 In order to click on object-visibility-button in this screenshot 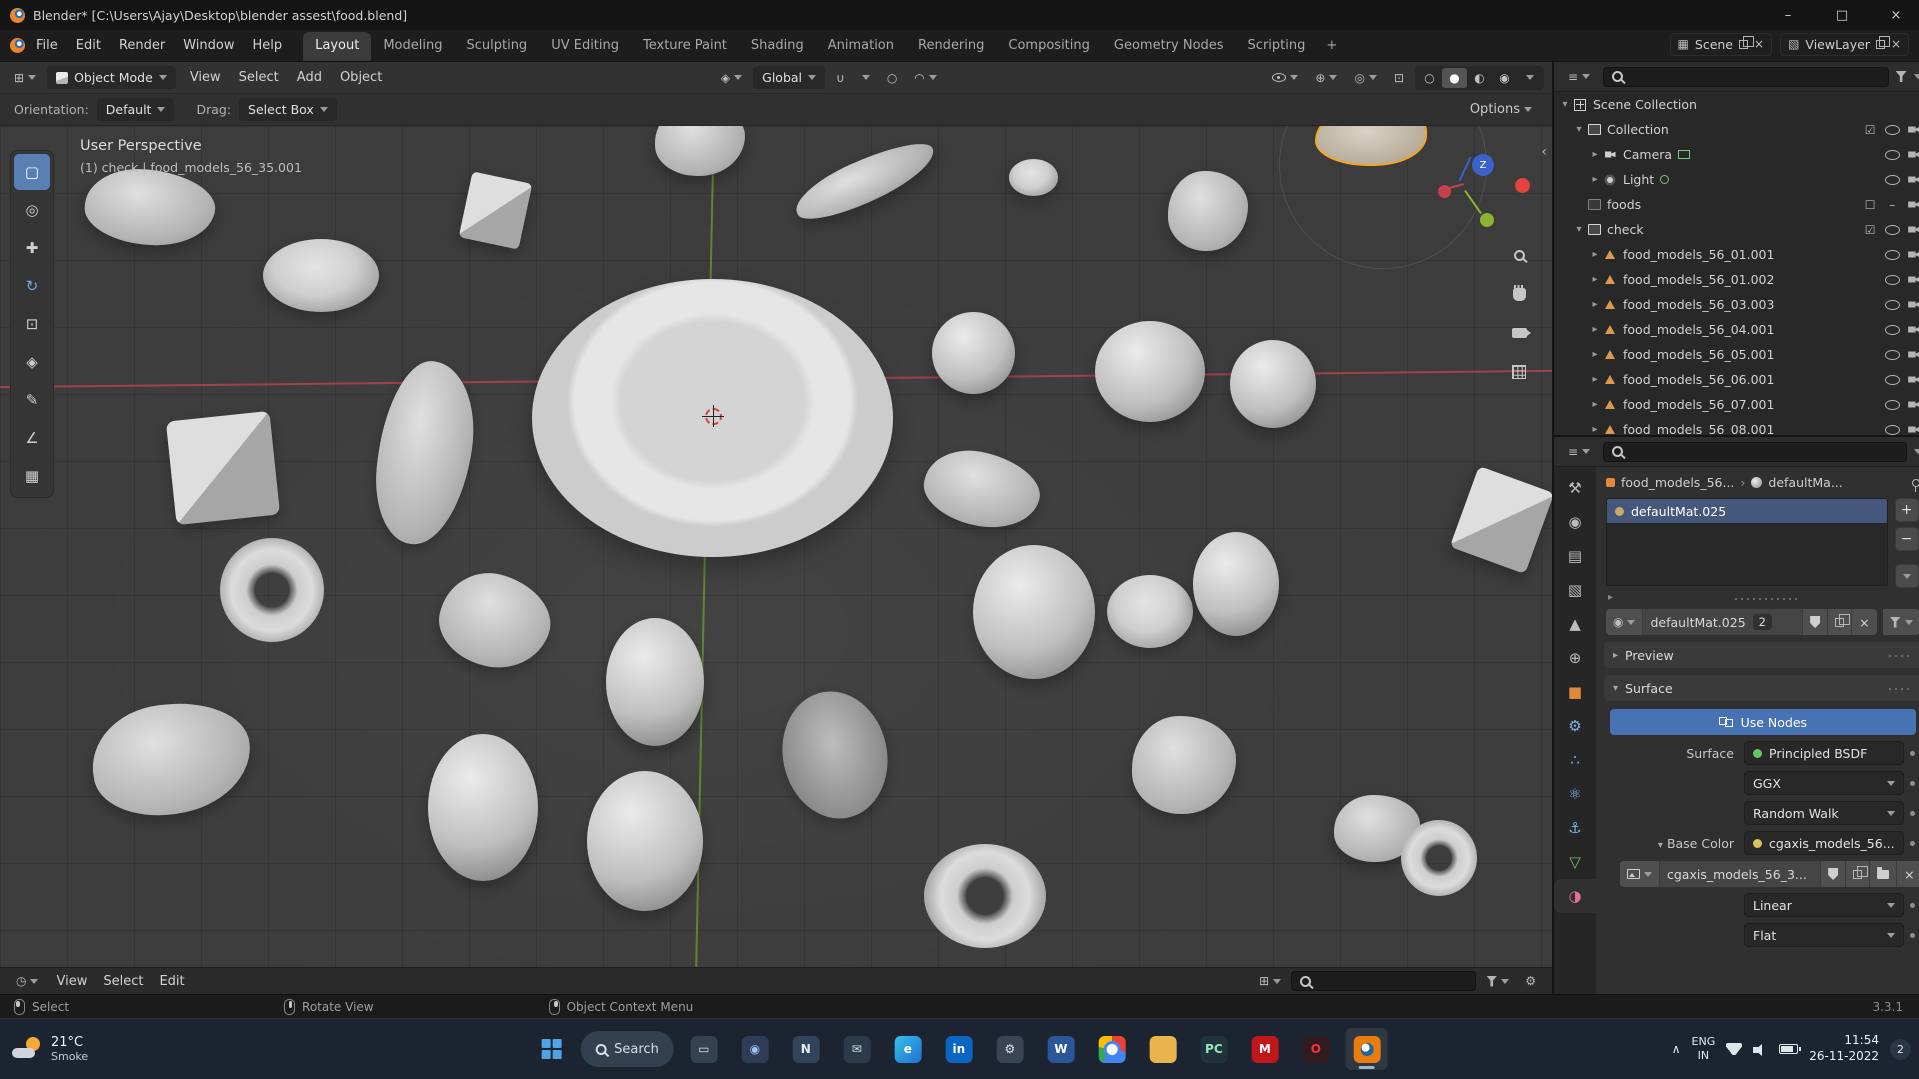, I will do `click(1285, 77)`.